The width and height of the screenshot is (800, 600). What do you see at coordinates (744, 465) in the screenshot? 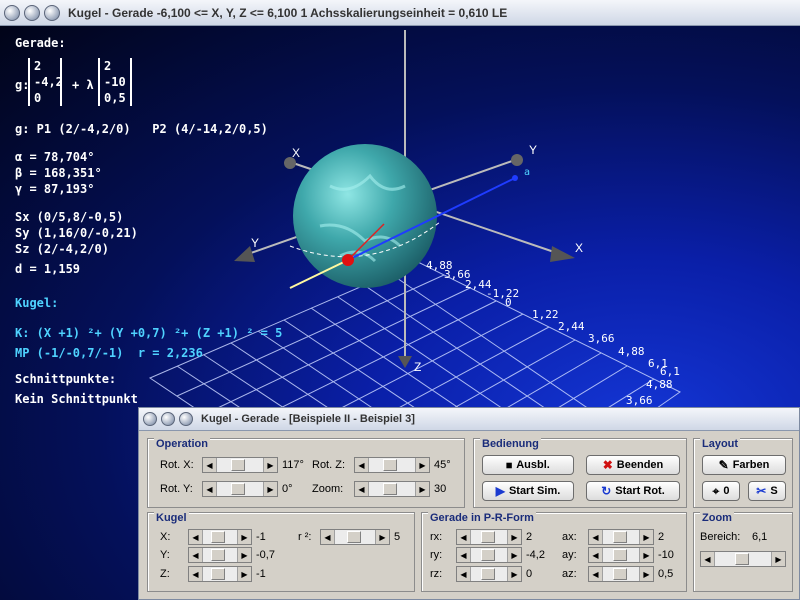
I see `farben-button: ✎ Farben` at bounding box center [744, 465].